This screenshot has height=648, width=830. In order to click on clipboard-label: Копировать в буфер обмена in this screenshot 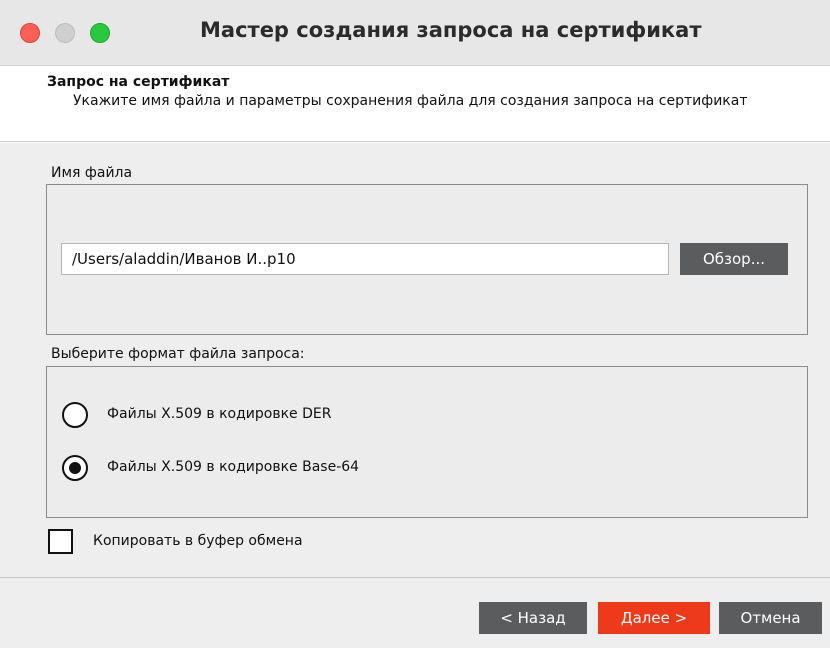, I will do `click(198, 541)`.